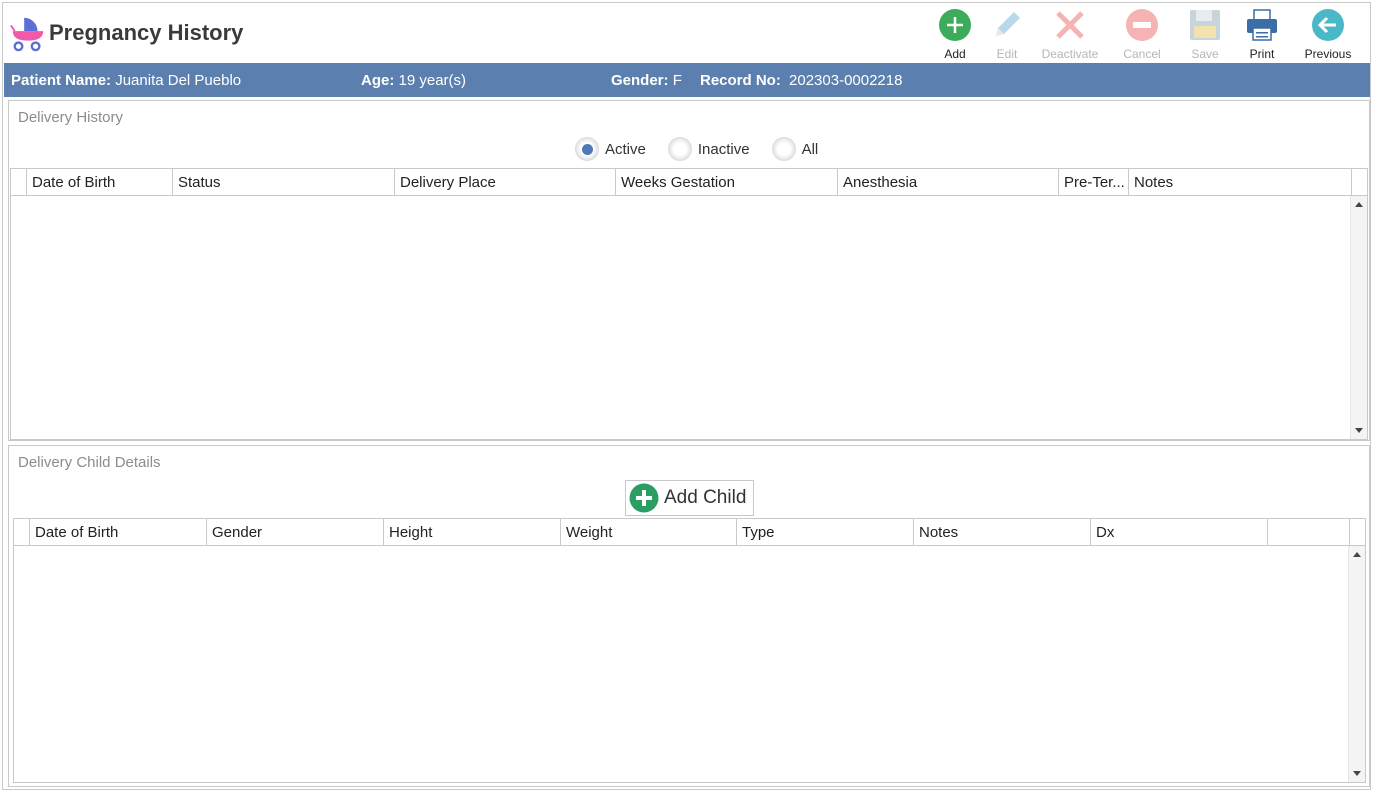 This screenshot has width=1373, height=792. Describe the element at coordinates (824, 532) in the screenshot. I see `col-type: Type` at that location.